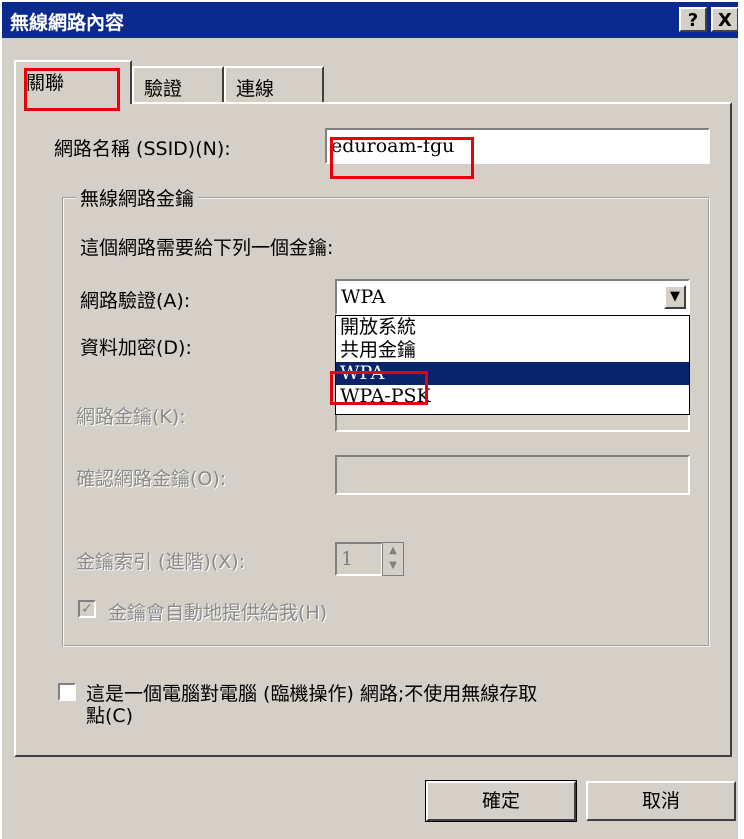 The height and width of the screenshot is (839, 744). I want to click on ok-button: 確定, so click(501, 801).